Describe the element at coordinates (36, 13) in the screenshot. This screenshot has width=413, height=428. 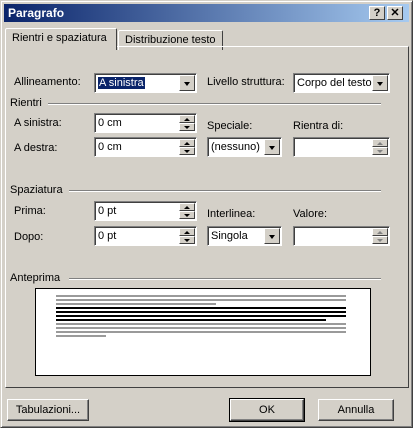
I see `window-title: Paragrafo` at that location.